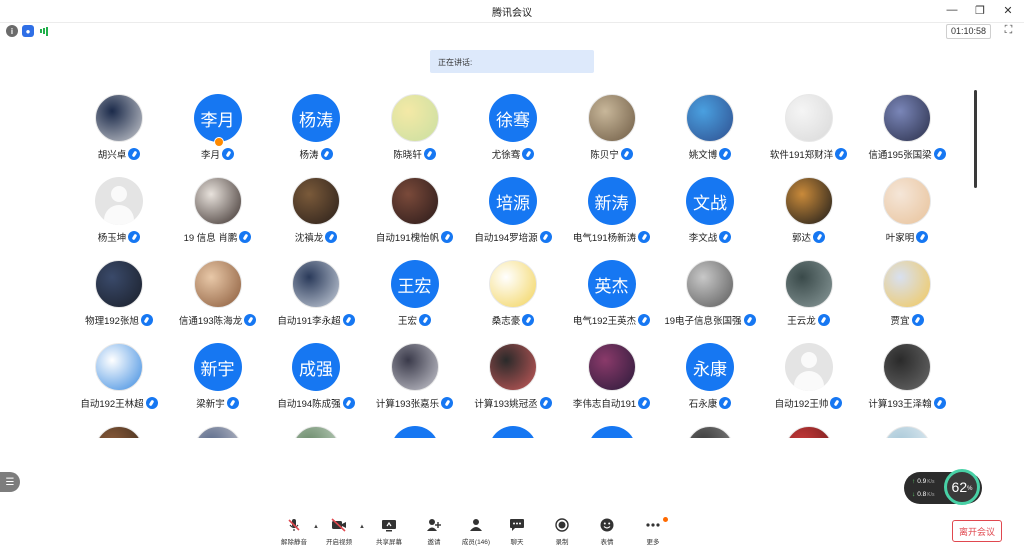  What do you see at coordinates (415, 237) in the screenshot?
I see `participant-name-row: 自动191槐怡帆` at bounding box center [415, 237].